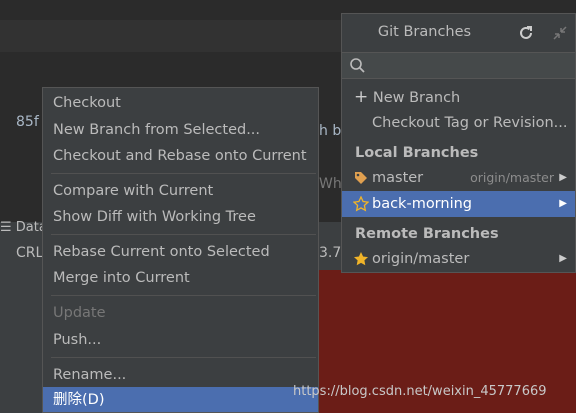 Image resolution: width=576 pixels, height=413 pixels. I want to click on branch-search-field, so click(458, 65).